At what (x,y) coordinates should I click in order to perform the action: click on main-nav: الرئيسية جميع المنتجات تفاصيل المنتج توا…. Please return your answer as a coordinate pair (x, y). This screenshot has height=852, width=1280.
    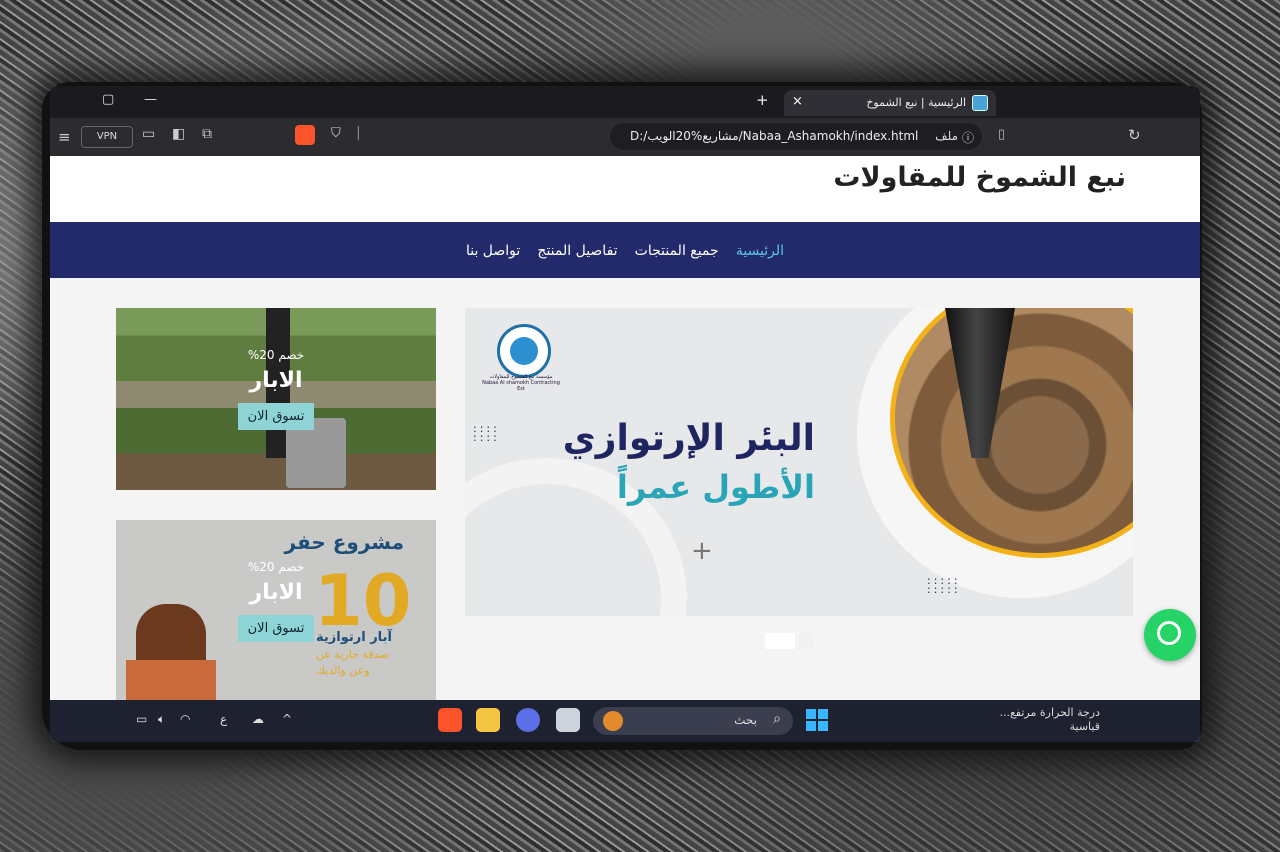
    Looking at the image, I should click on (625, 250).